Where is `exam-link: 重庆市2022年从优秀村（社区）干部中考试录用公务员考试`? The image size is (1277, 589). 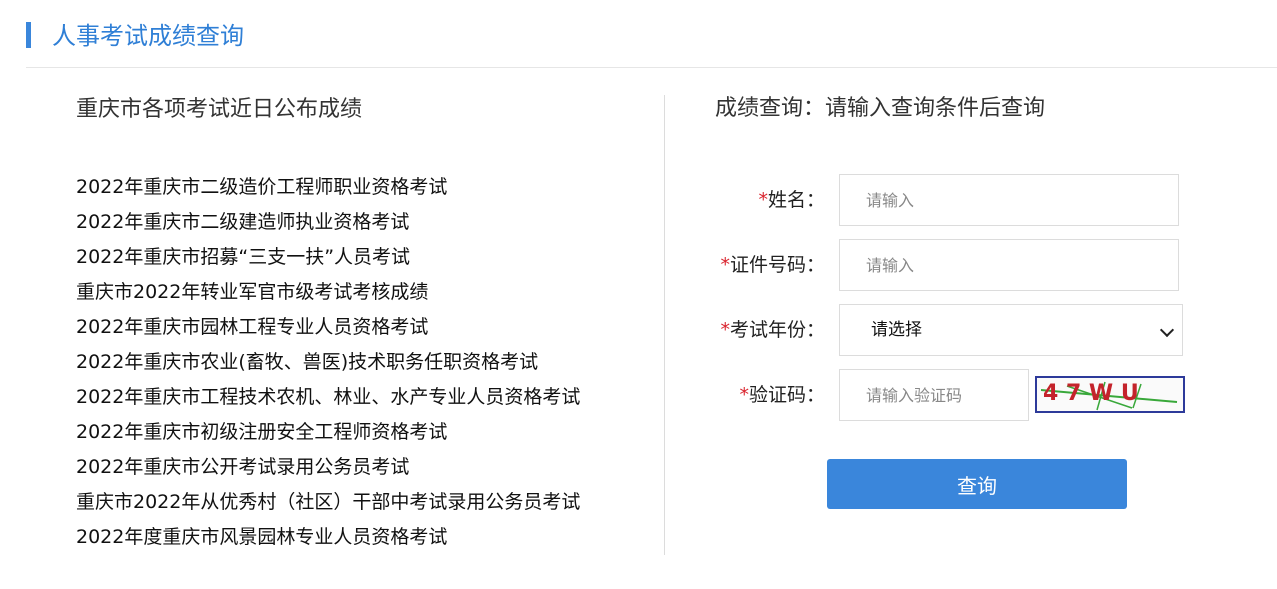 exam-link: 重庆市2022年从优秀村（社区）干部中考试录用公务员考试 is located at coordinates (328, 502).